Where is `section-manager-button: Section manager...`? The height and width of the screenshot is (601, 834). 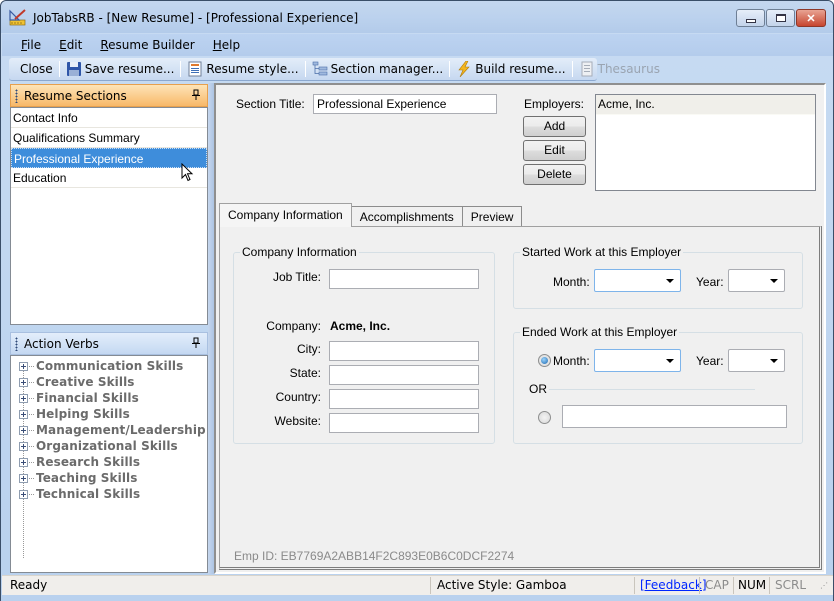 section-manager-button: Section manager... is located at coordinates (378, 69).